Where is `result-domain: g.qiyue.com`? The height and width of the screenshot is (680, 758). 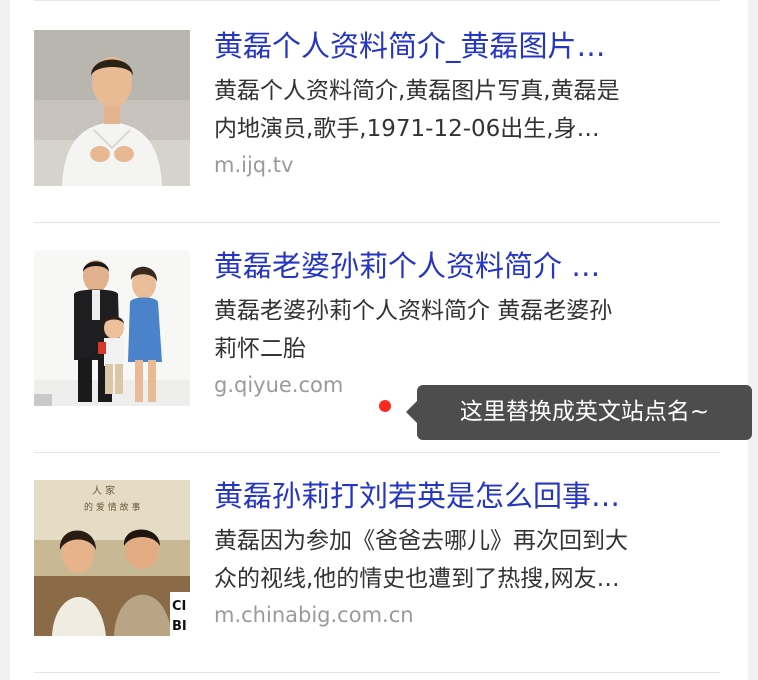
result-domain: g.qiyue.com is located at coordinates (279, 385).